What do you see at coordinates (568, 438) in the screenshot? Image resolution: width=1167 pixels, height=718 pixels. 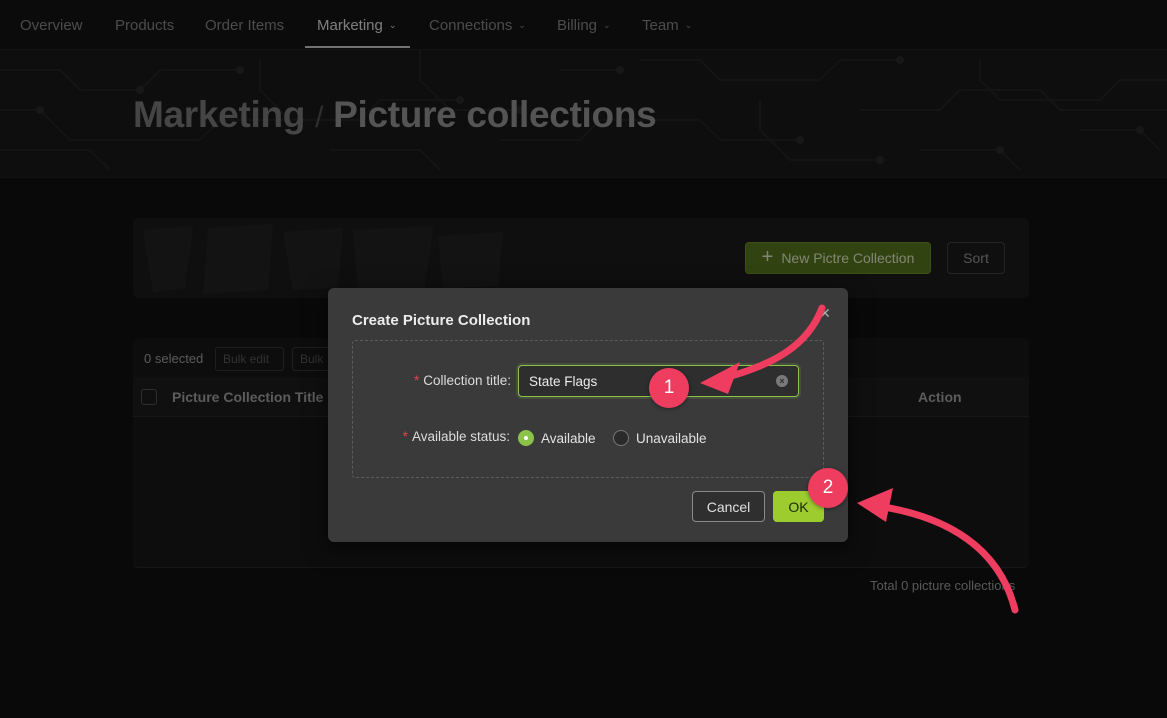 I see `radio-available-label: Available` at bounding box center [568, 438].